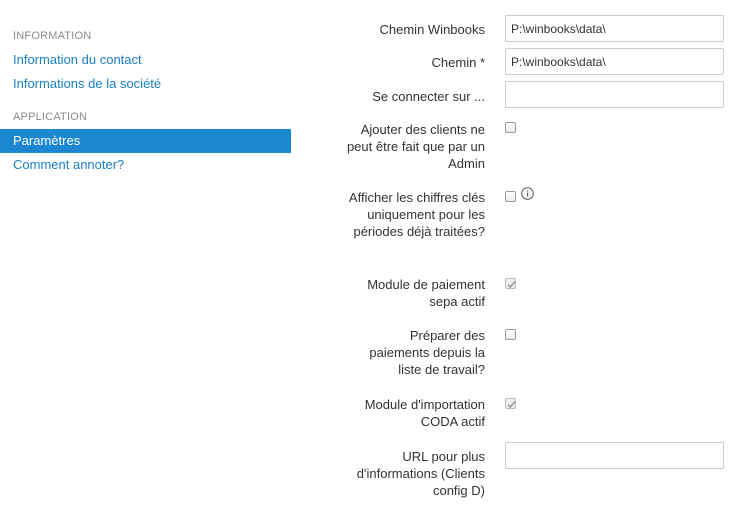  I want to click on info-icon, so click(527, 193).